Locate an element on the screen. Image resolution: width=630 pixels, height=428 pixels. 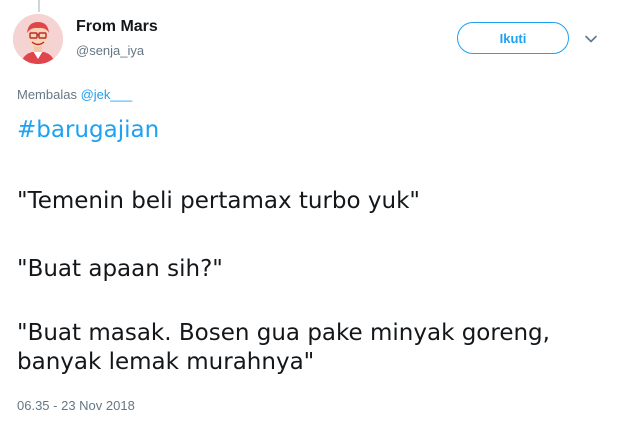
avatar is located at coordinates (38, 39).